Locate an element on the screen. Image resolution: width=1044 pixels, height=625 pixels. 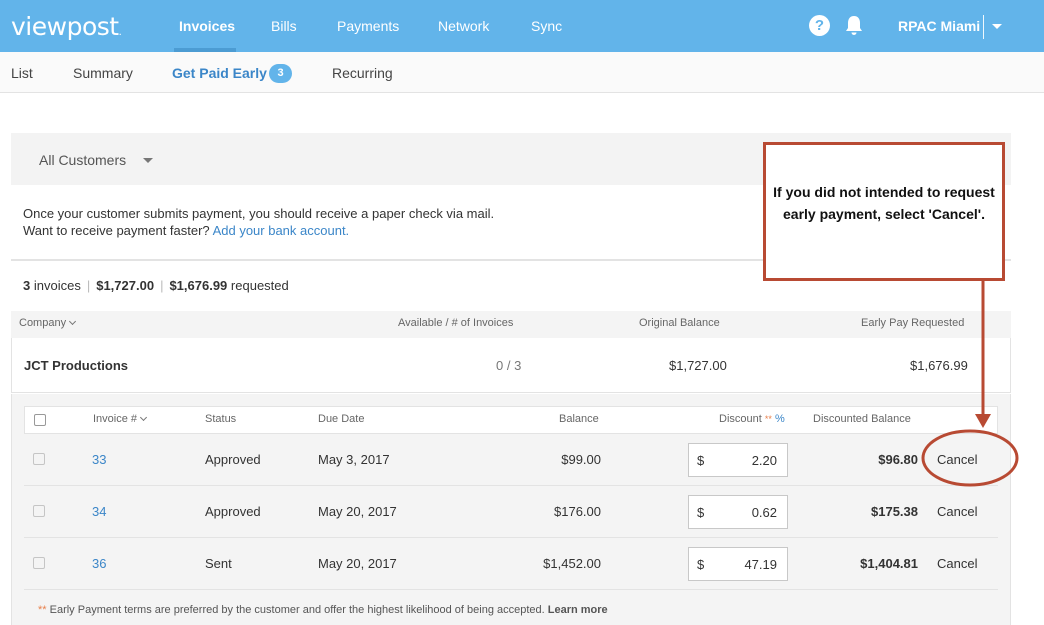
annotation-overlay is located at coordinates (970, 384).